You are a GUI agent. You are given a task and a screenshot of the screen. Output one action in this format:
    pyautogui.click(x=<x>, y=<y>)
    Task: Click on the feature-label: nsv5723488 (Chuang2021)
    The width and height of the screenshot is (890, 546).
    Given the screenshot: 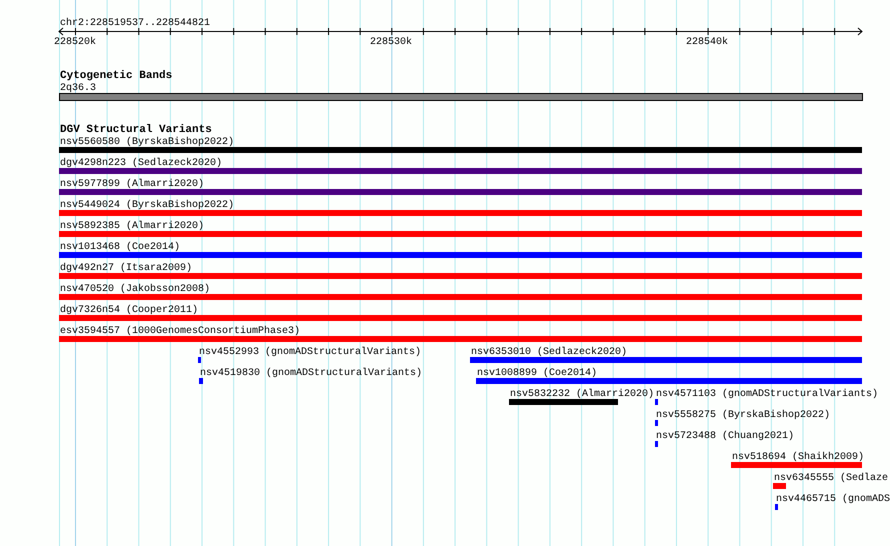 What is the action you would take?
    pyautogui.click(x=725, y=436)
    